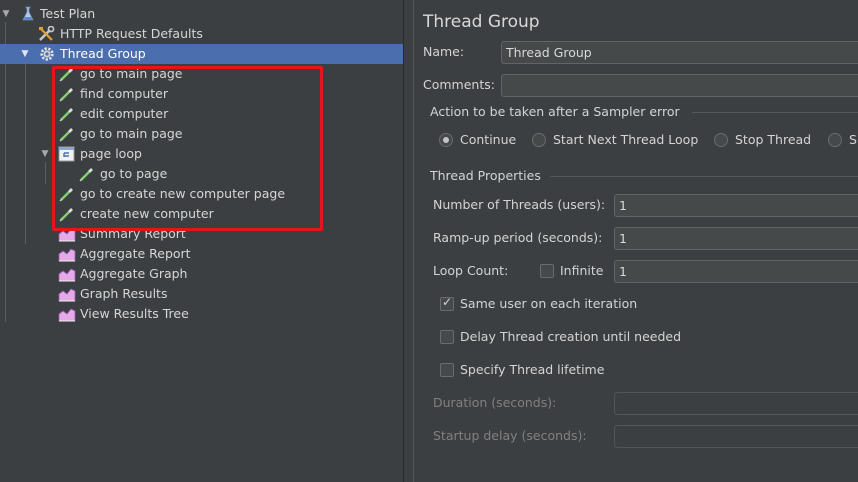 The width and height of the screenshot is (858, 482). Describe the element at coordinates (625, 139) in the screenshot. I see `start-next-thread-loop-label: Start Next Thread Loop` at that location.